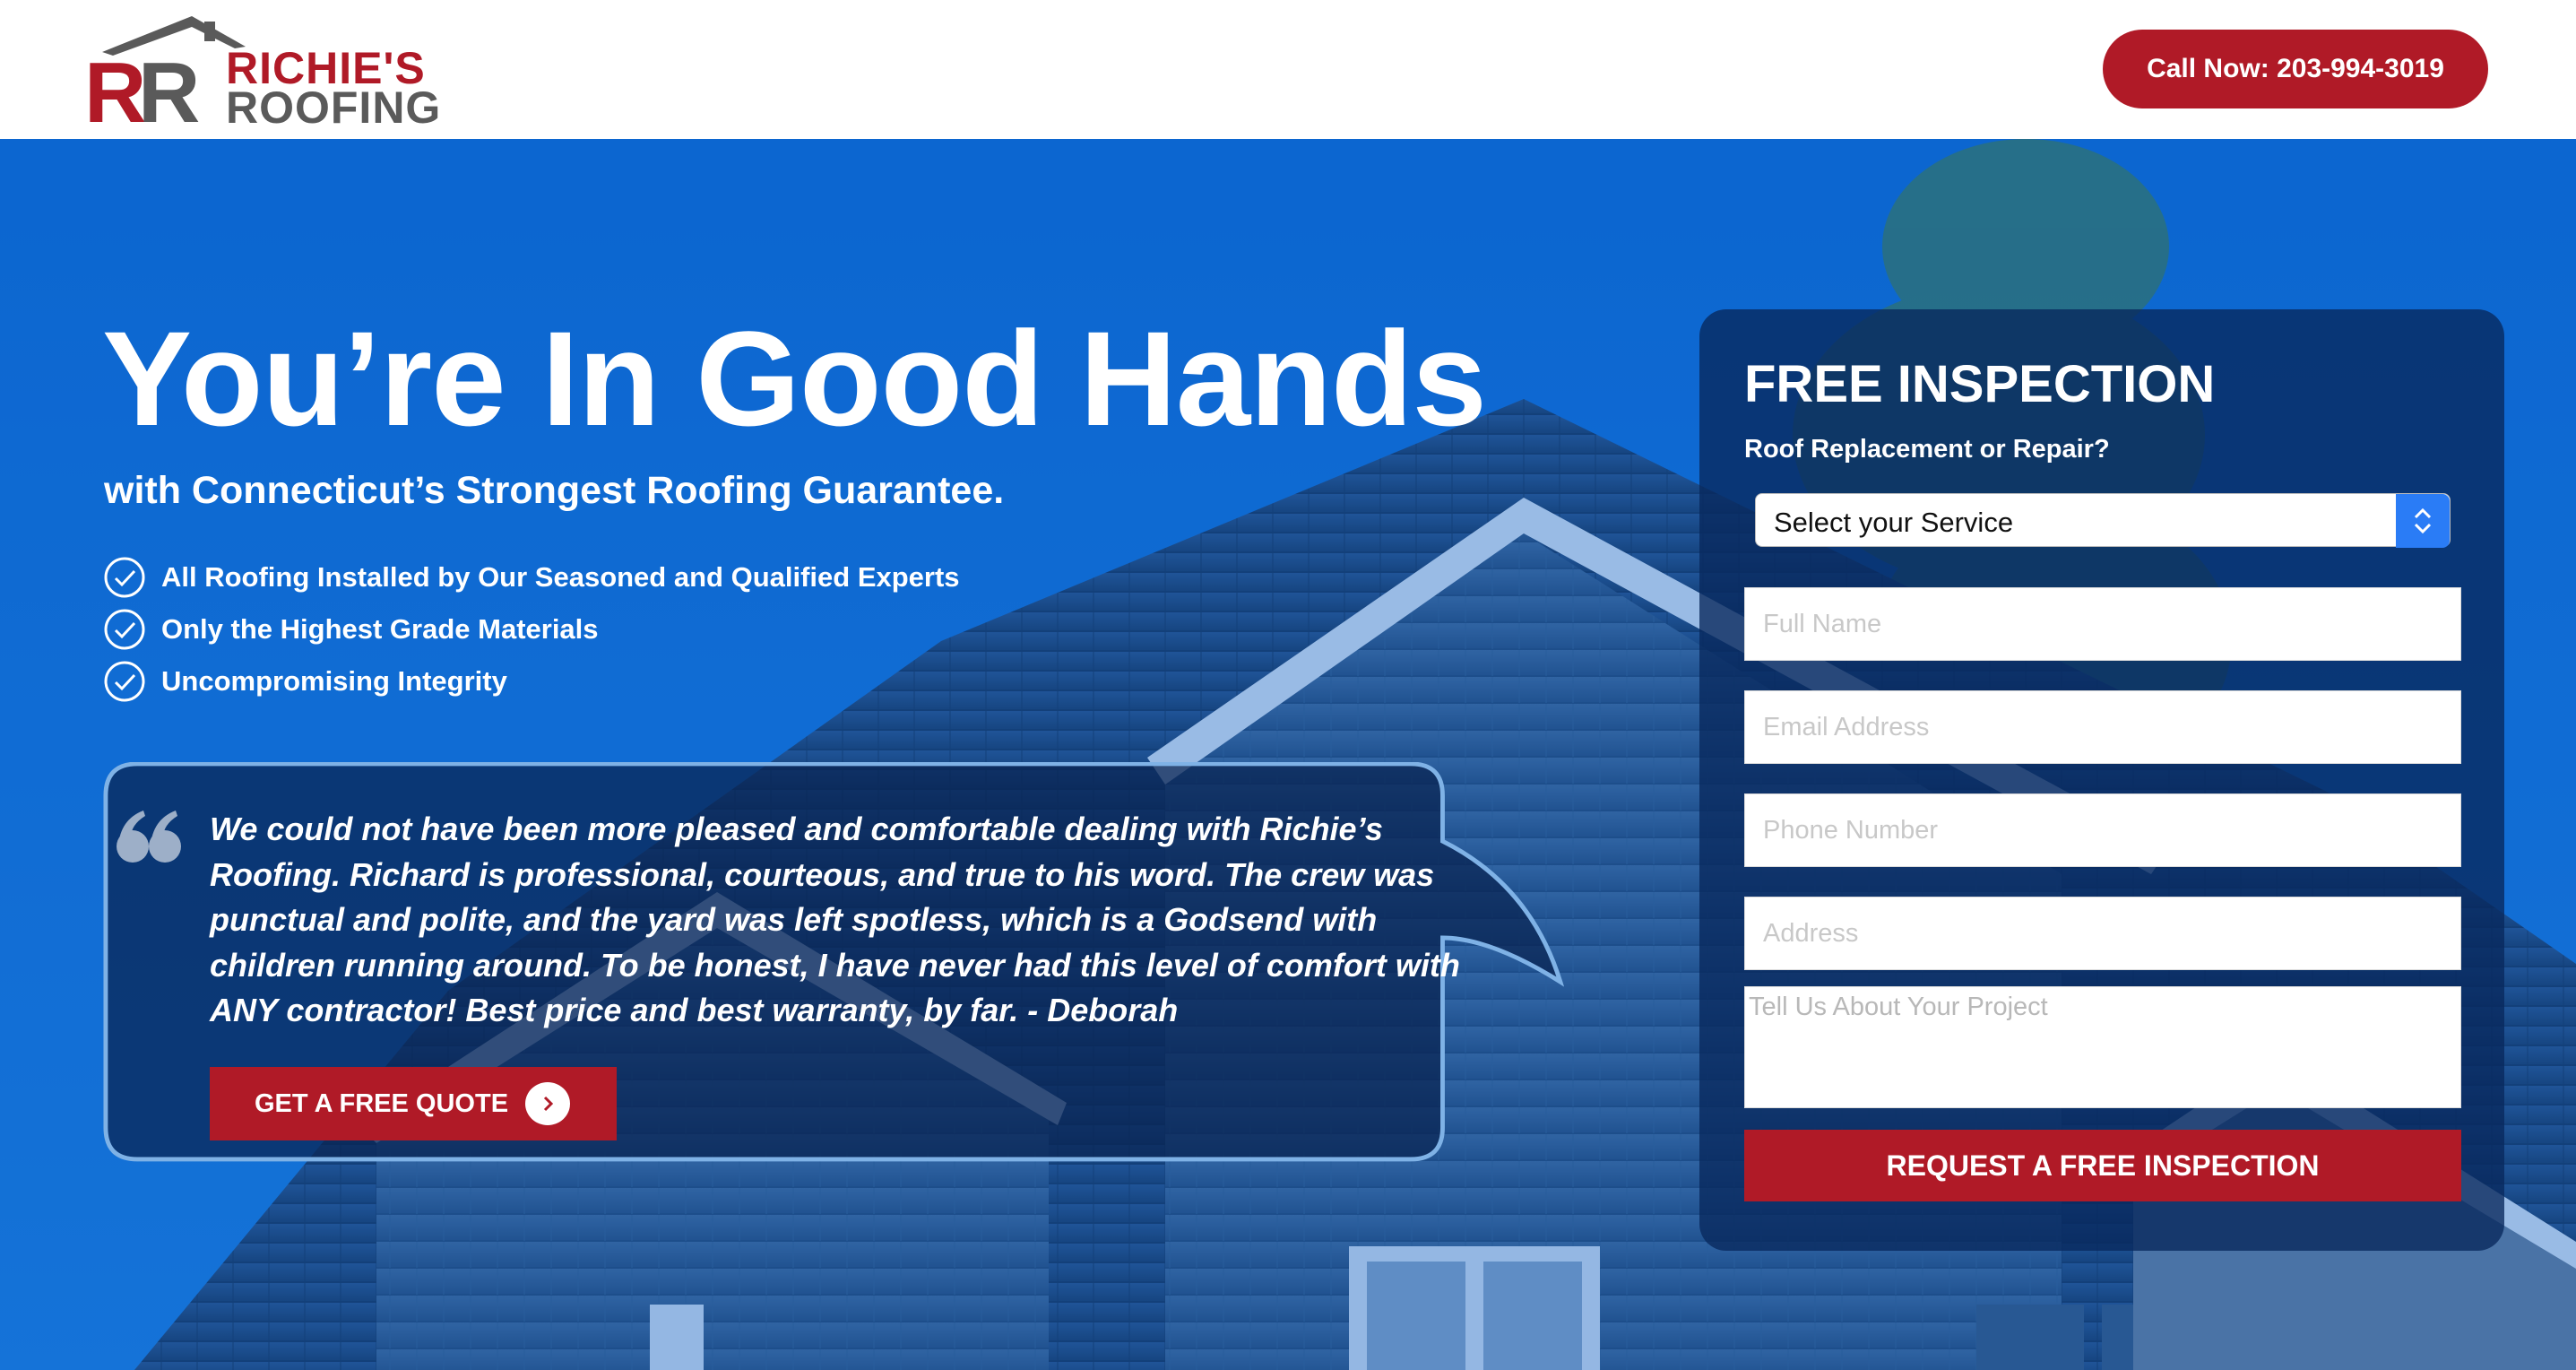 The height and width of the screenshot is (1370, 2576). Describe the element at coordinates (532, 681) in the screenshot. I see `feature-item: Uncompromising Integrity` at that location.